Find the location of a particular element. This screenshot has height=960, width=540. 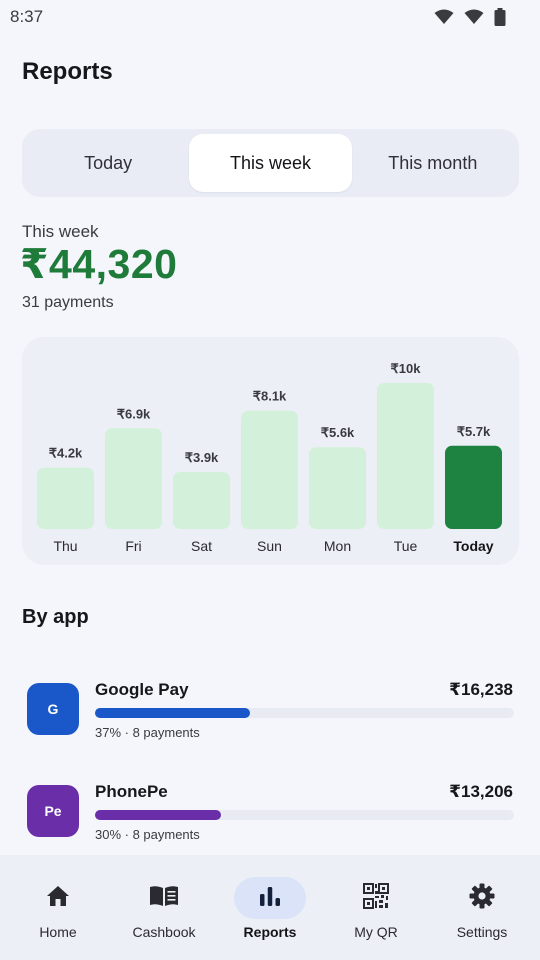

tab-this-month: This month is located at coordinates (433, 163).